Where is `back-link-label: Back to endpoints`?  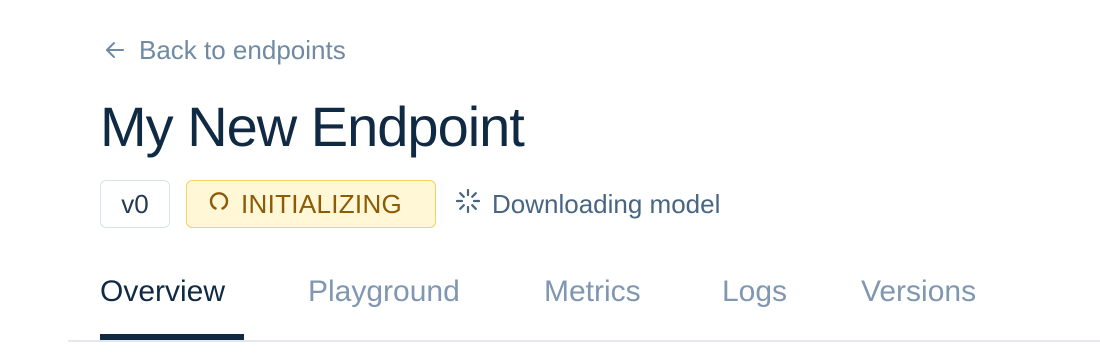 back-link-label: Back to endpoints is located at coordinates (242, 49).